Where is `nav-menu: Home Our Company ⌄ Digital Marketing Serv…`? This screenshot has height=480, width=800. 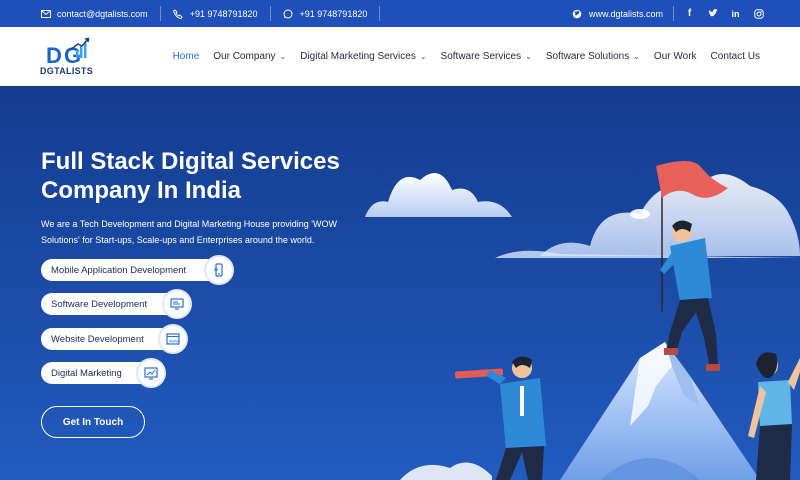
nav-menu: Home Our Company ⌄ Digital Marketing Serv… is located at coordinates (466, 56).